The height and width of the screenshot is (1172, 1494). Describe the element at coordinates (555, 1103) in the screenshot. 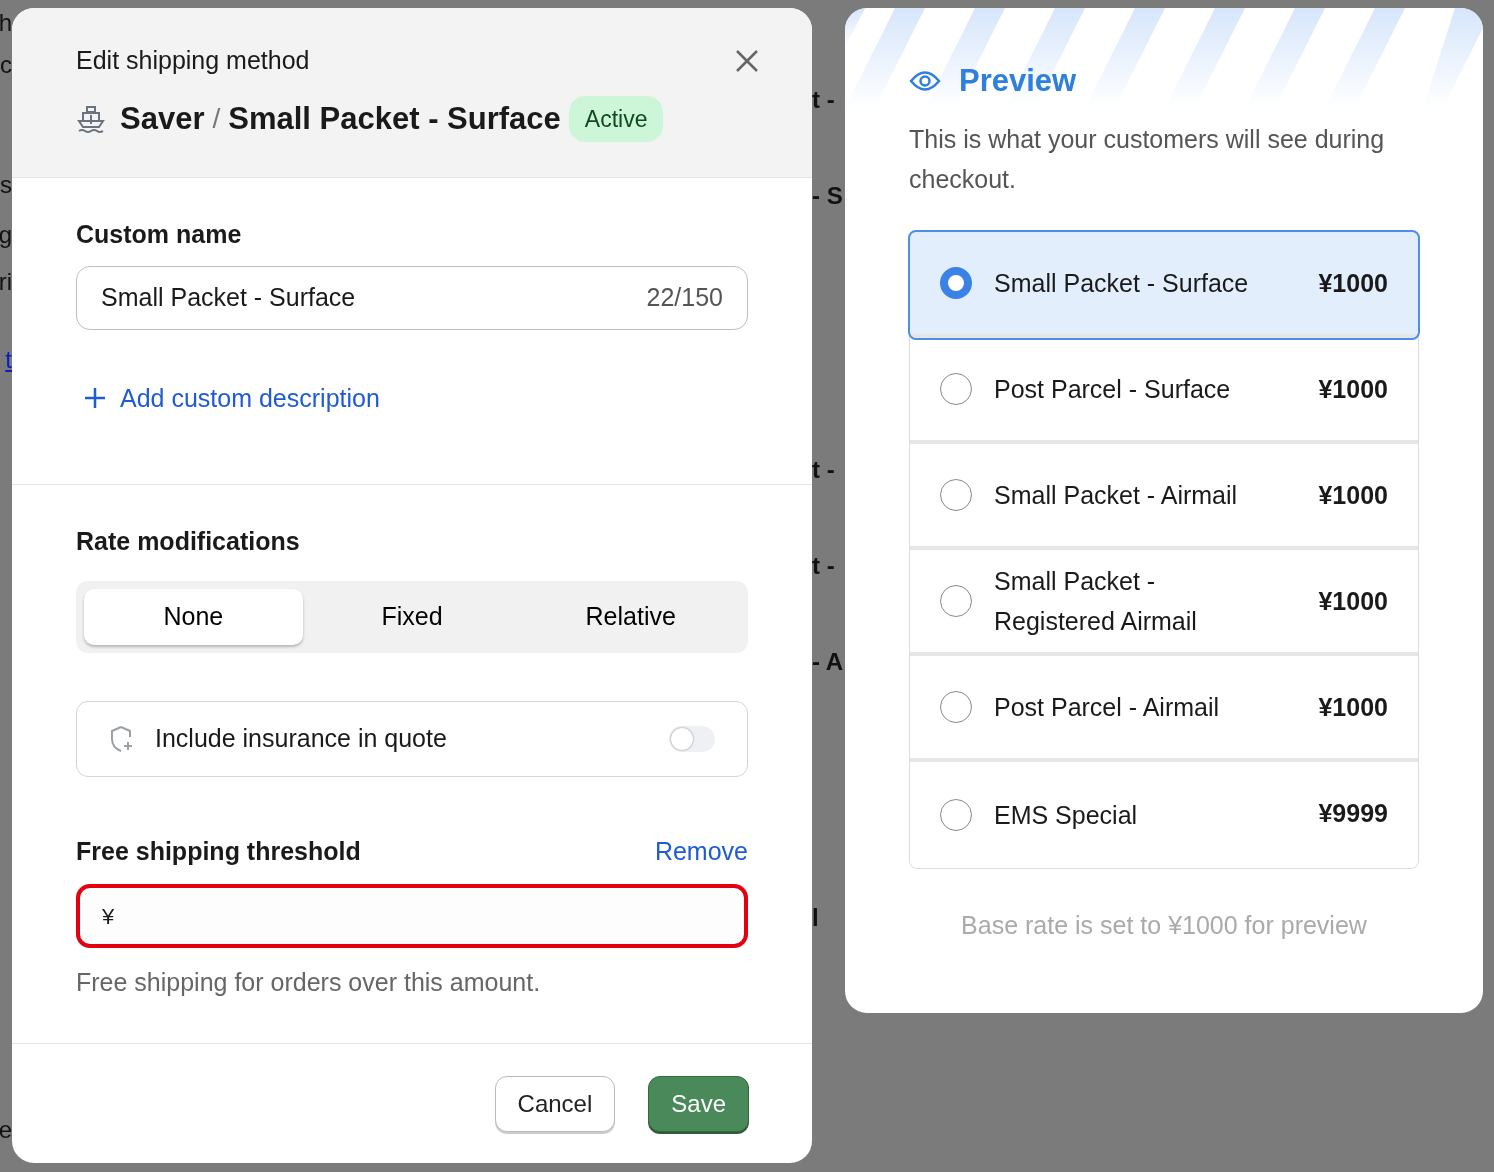

I see `cancel-button: Cancel` at that location.